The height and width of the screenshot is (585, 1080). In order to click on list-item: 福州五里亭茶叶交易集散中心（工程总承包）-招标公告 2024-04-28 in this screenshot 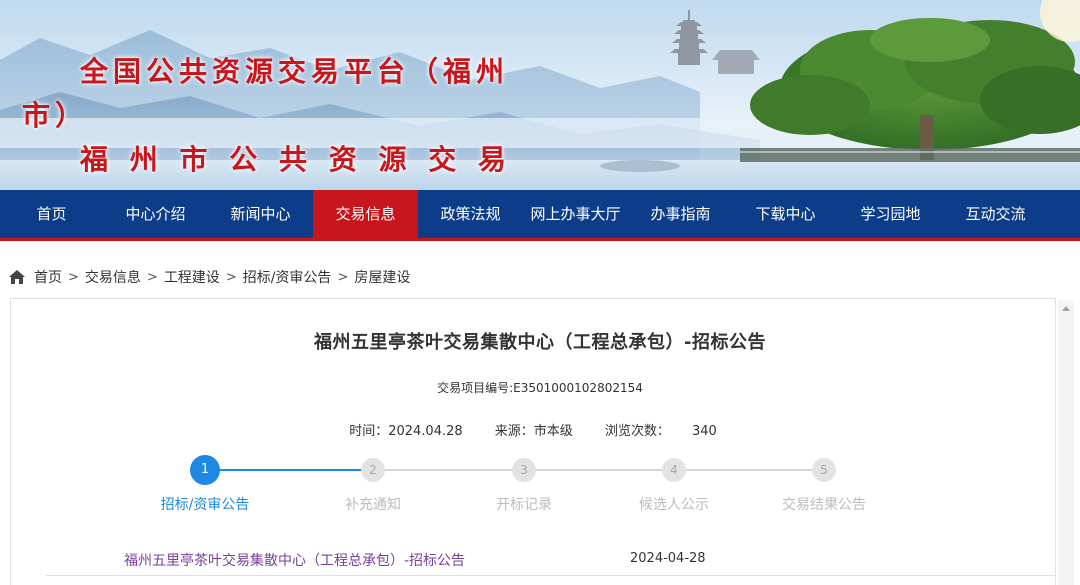, I will do `click(551, 561)`.